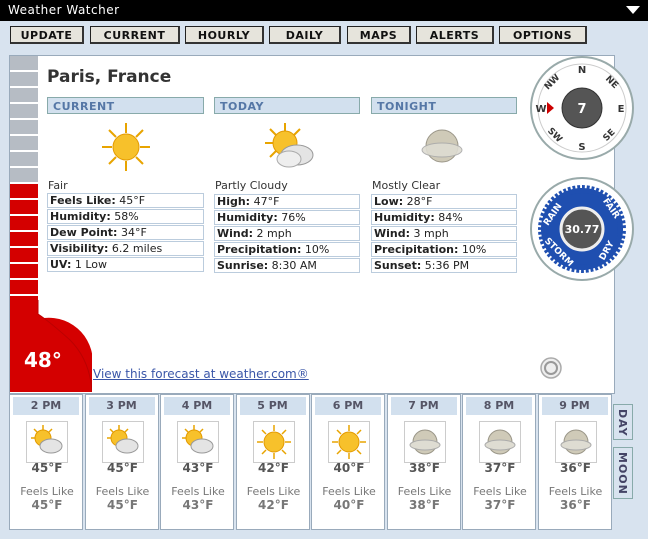 The height and width of the screenshot is (539, 648). I want to click on today-row-humidity: Humidity: 76%, so click(287, 217).